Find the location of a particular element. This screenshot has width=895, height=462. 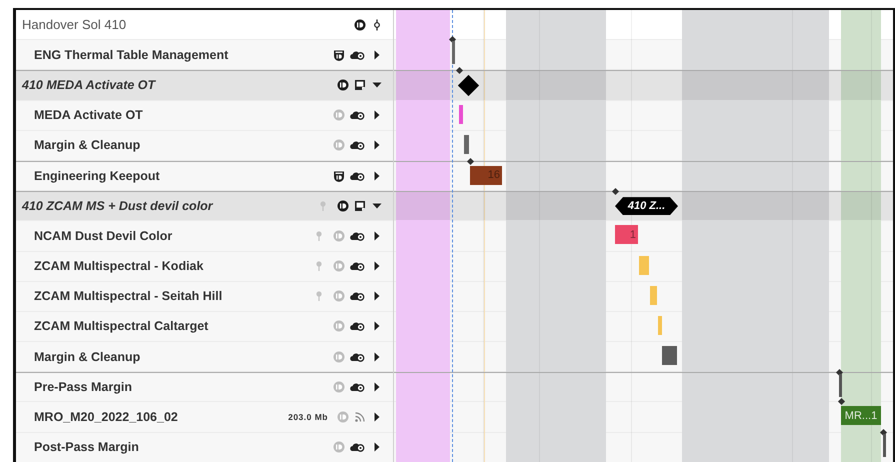

branch-icon is located at coordinates (377, 24).